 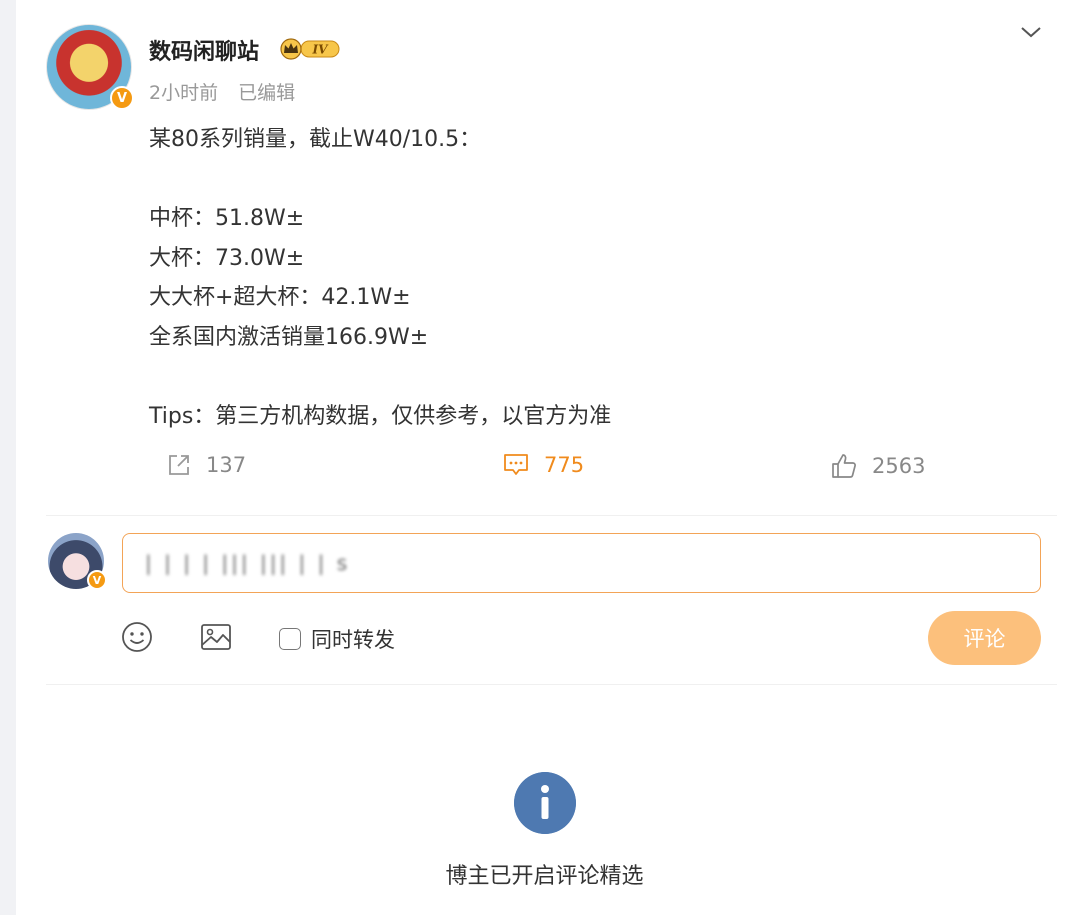 I want to click on repost-checkbox: 同时转发, so click(x=337, y=639).